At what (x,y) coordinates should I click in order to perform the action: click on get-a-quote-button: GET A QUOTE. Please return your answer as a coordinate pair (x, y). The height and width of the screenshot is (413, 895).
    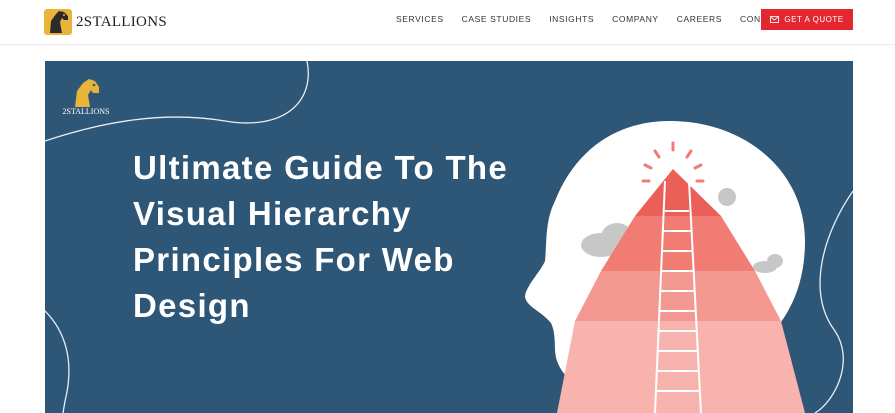
    Looking at the image, I should click on (807, 19).